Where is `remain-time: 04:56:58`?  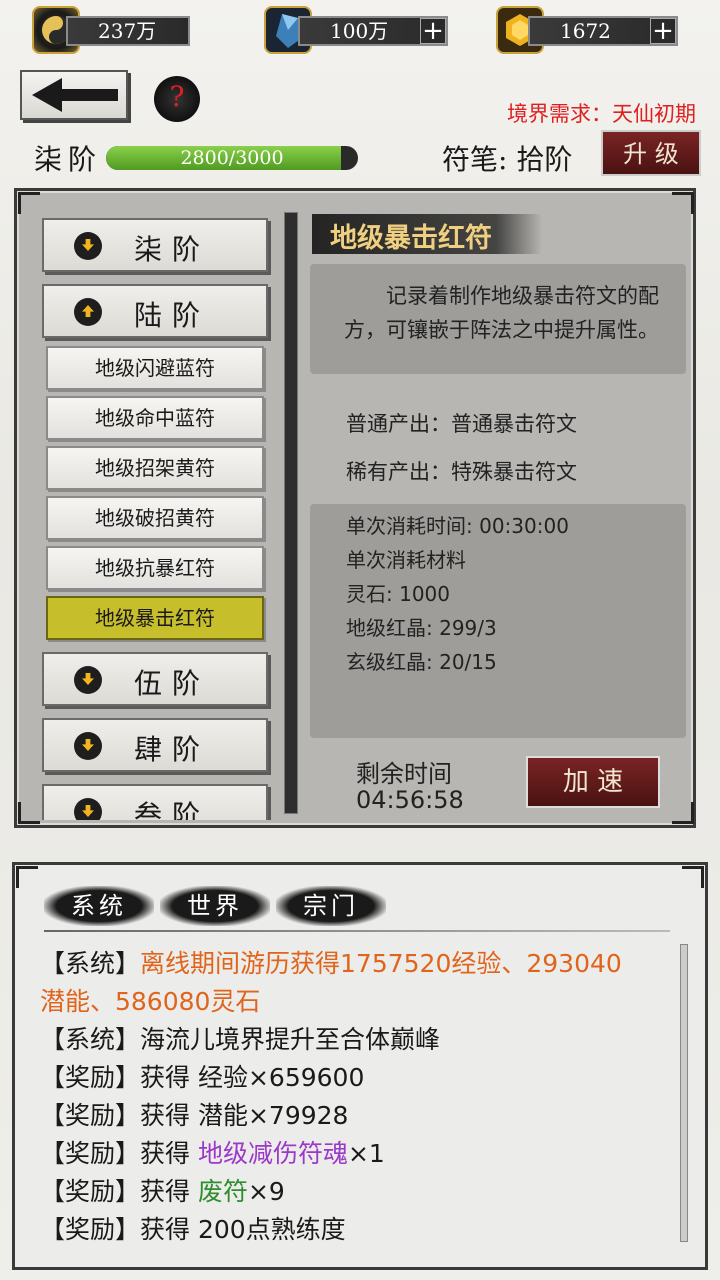
remain-time: 04:56:58 is located at coordinates (410, 800).